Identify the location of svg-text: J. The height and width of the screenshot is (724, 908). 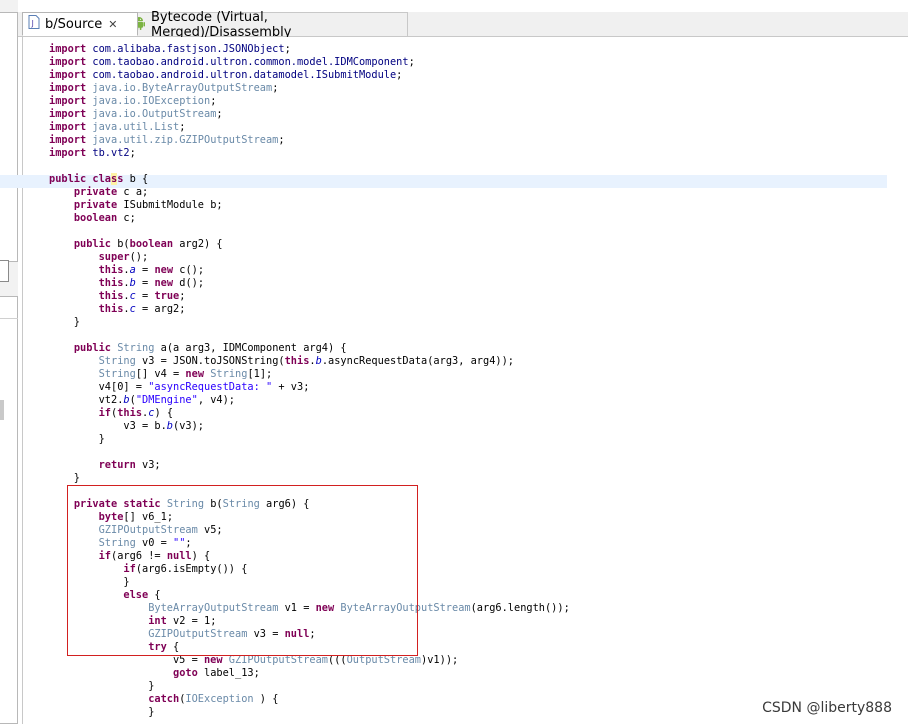
(32, 23).